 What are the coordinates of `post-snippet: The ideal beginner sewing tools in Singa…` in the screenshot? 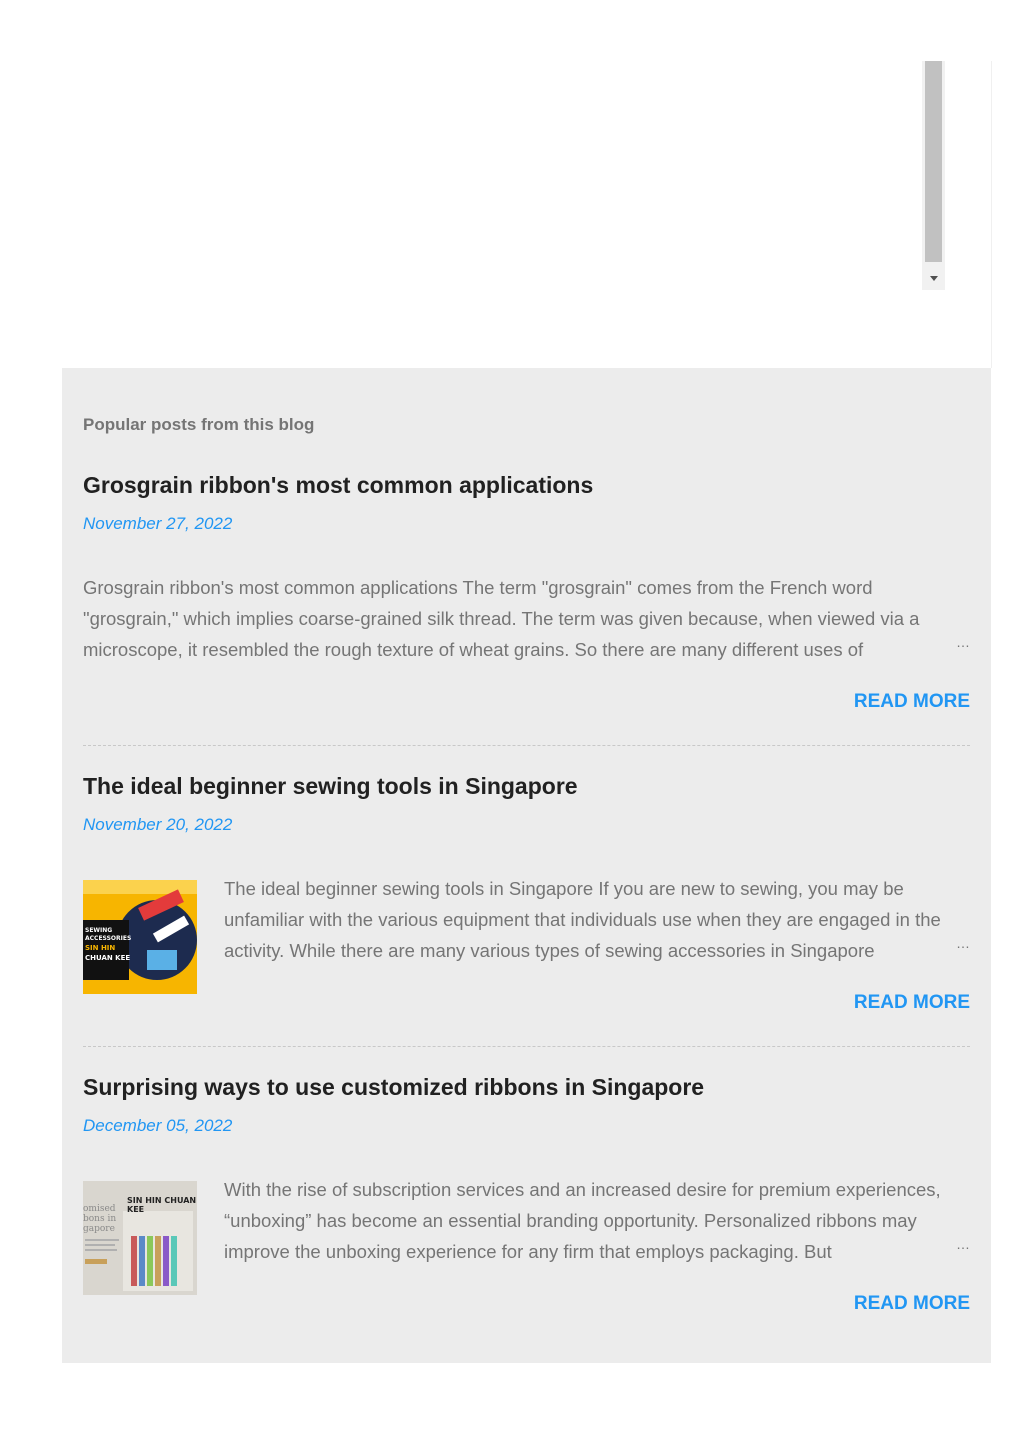 It's located at (582, 919).